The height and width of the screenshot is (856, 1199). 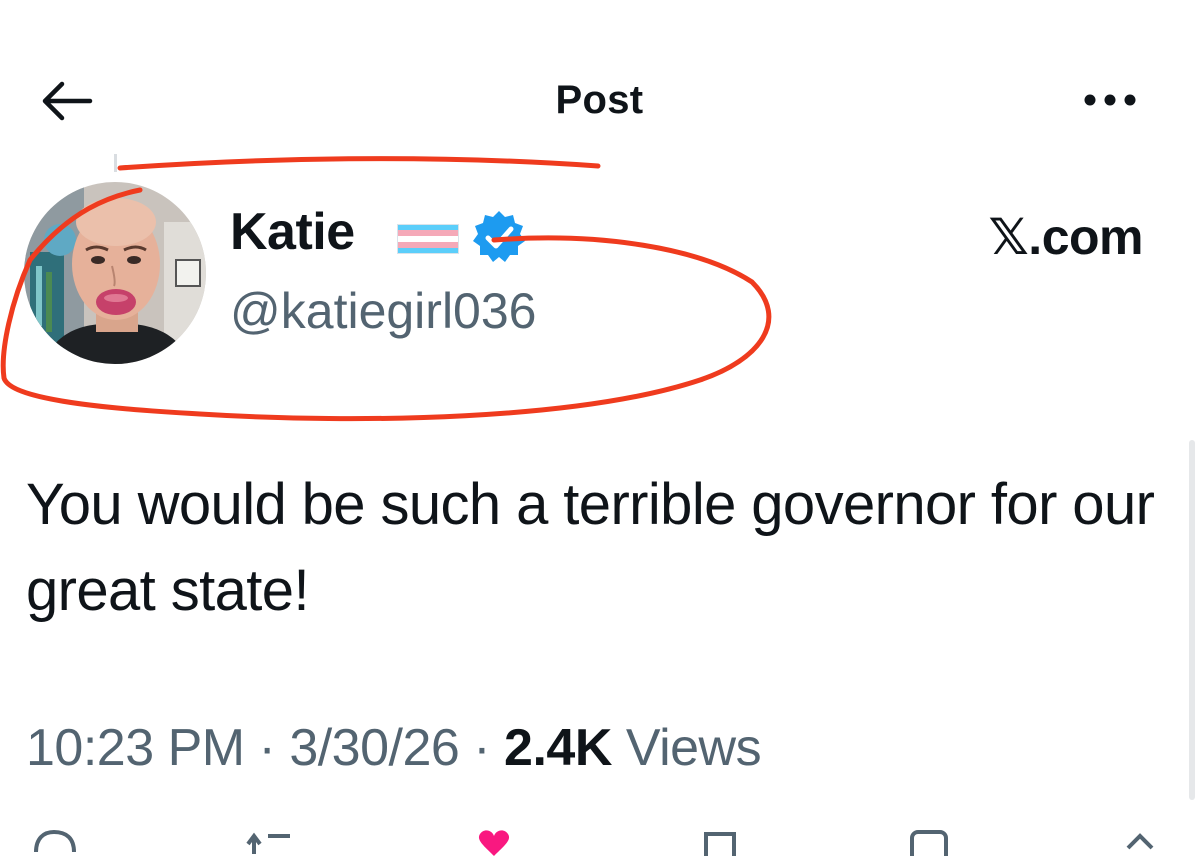 What do you see at coordinates (1192, 620) in the screenshot?
I see `scrollbar` at bounding box center [1192, 620].